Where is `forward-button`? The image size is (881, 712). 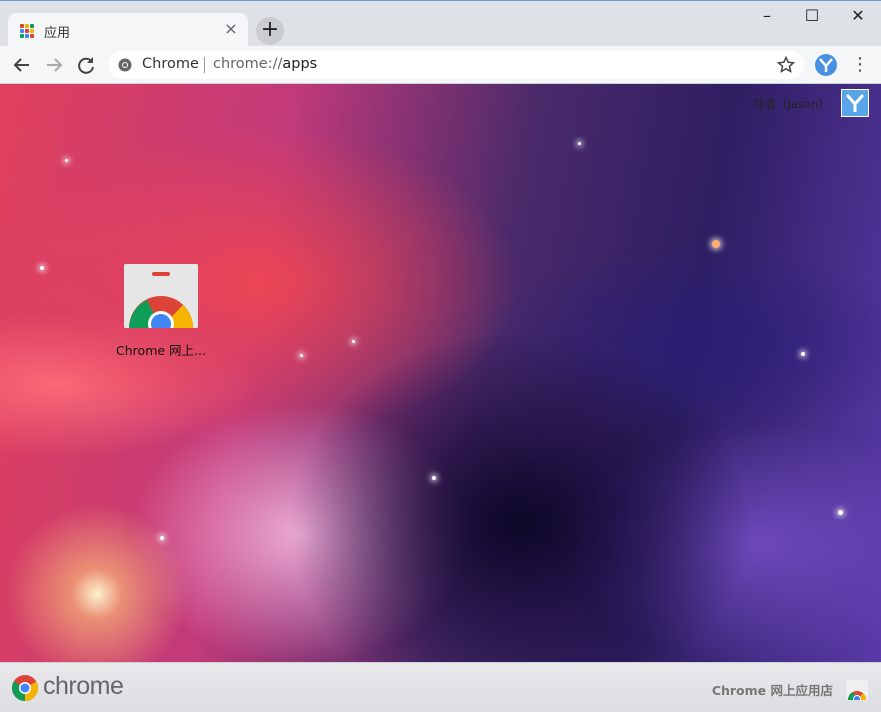
forward-button is located at coordinates (54, 65).